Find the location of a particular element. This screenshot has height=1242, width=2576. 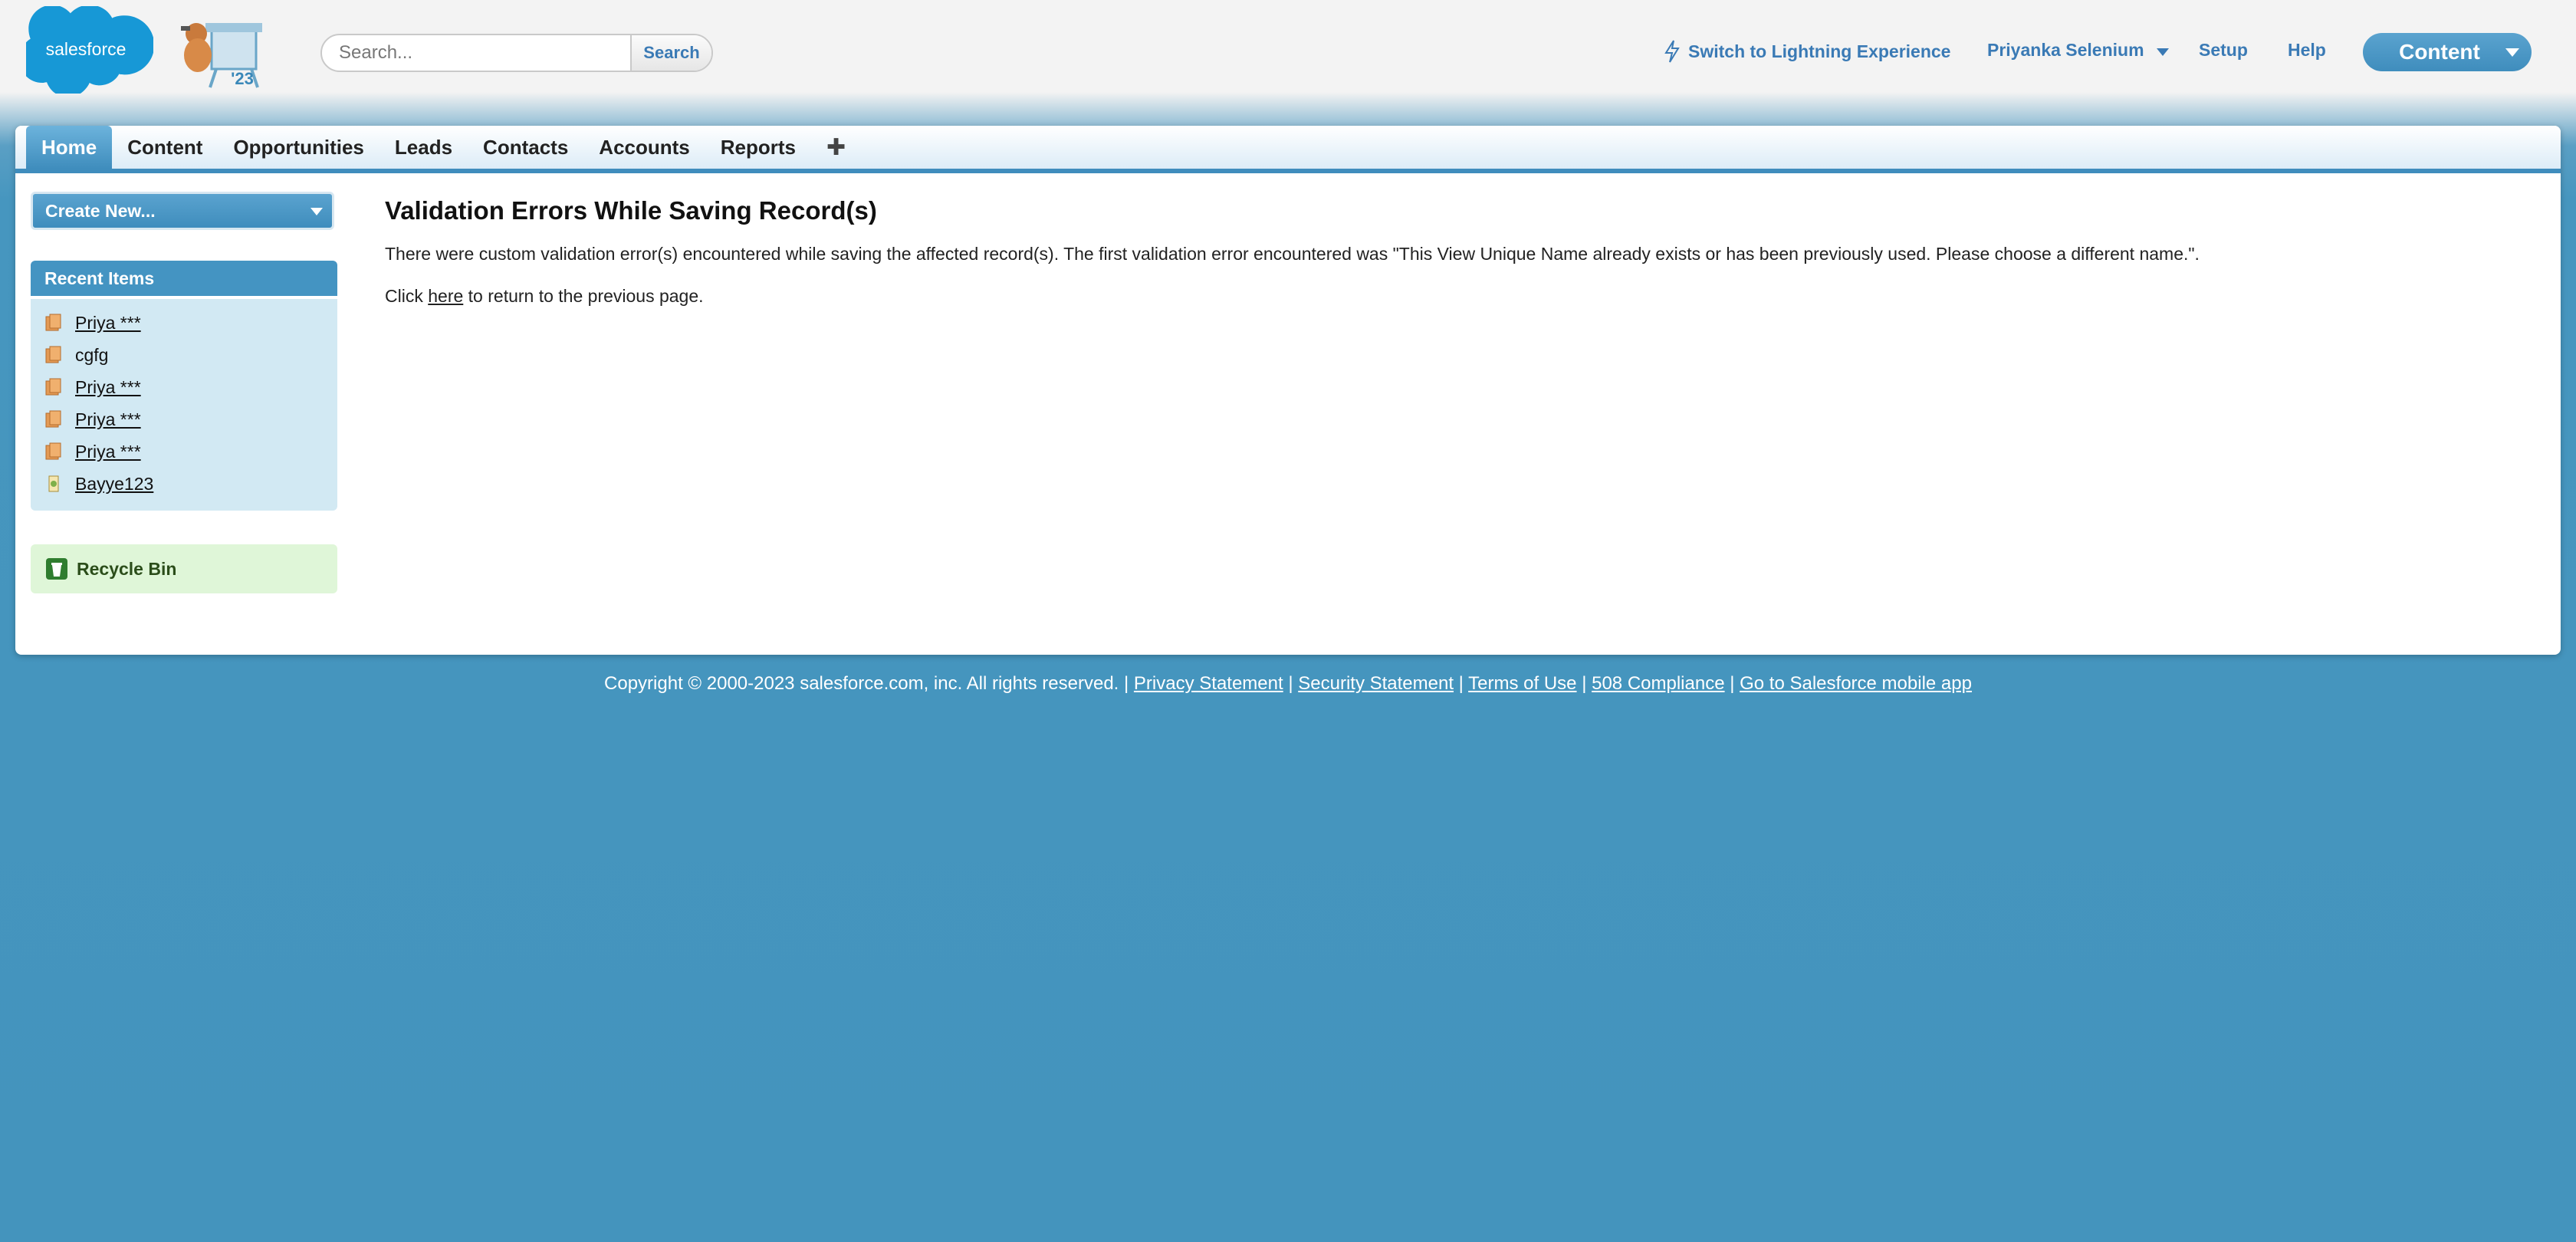

lightning-bolt-icon is located at coordinates (1672, 52).